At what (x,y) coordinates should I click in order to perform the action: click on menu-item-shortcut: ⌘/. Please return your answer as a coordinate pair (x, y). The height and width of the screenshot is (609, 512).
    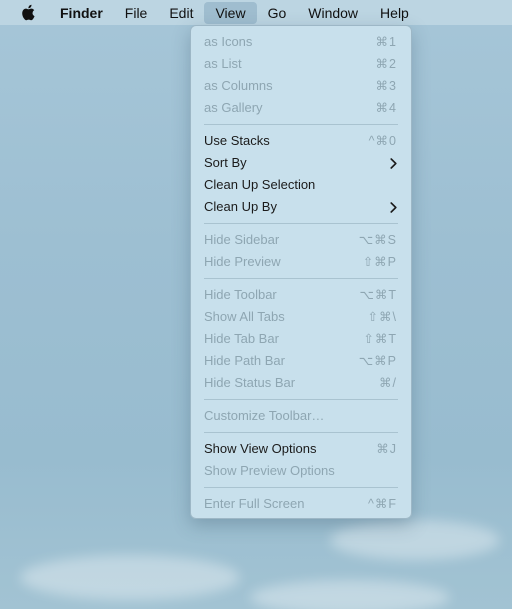
    Looking at the image, I should click on (388, 383).